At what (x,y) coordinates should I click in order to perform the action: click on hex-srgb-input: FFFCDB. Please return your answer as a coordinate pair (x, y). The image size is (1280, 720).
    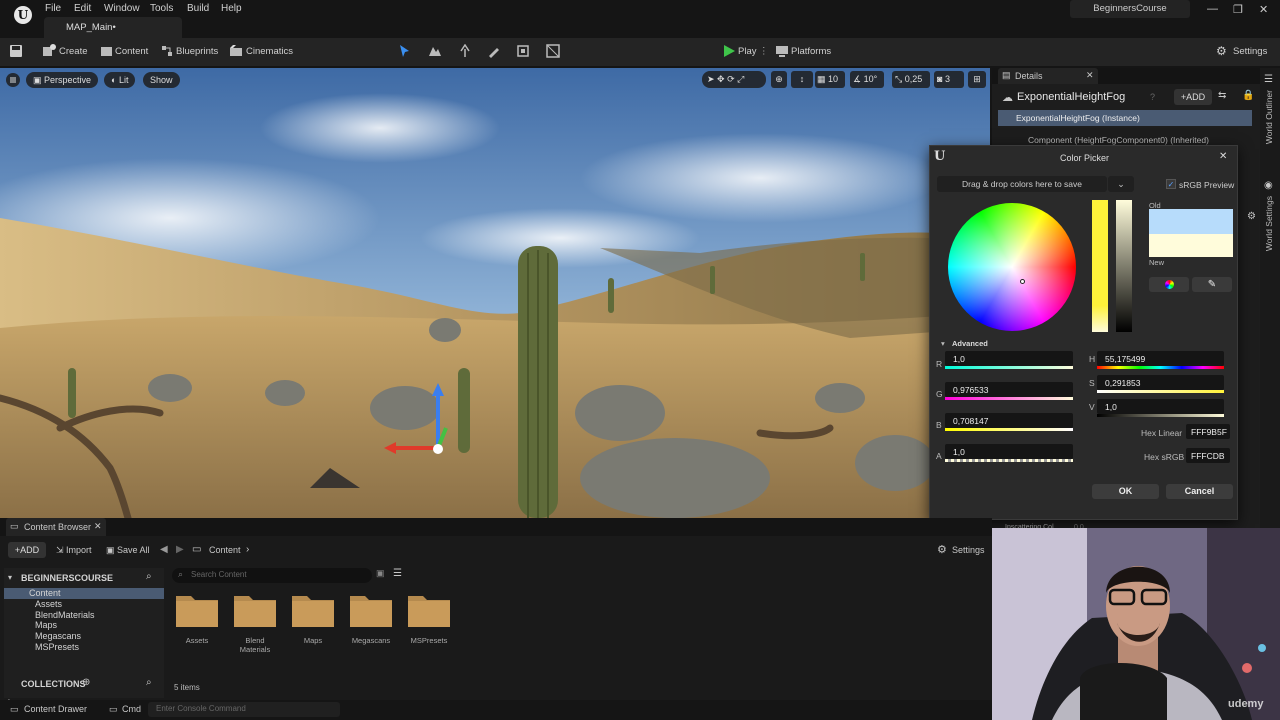
    Looking at the image, I should click on (1208, 455).